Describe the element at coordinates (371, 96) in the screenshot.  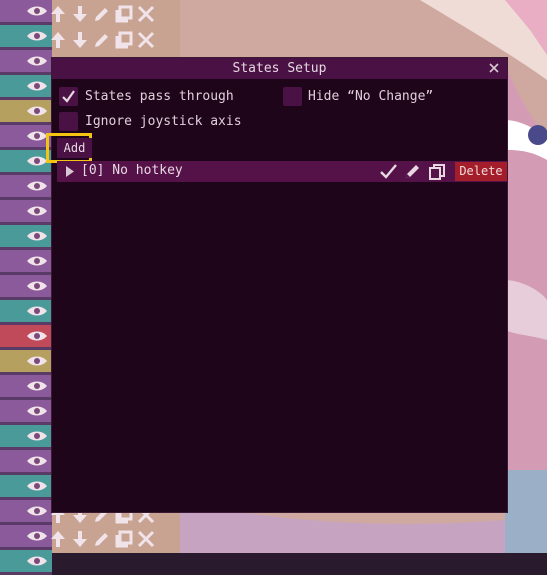
I see `hide-no-change-label: Hide “No Change”` at that location.